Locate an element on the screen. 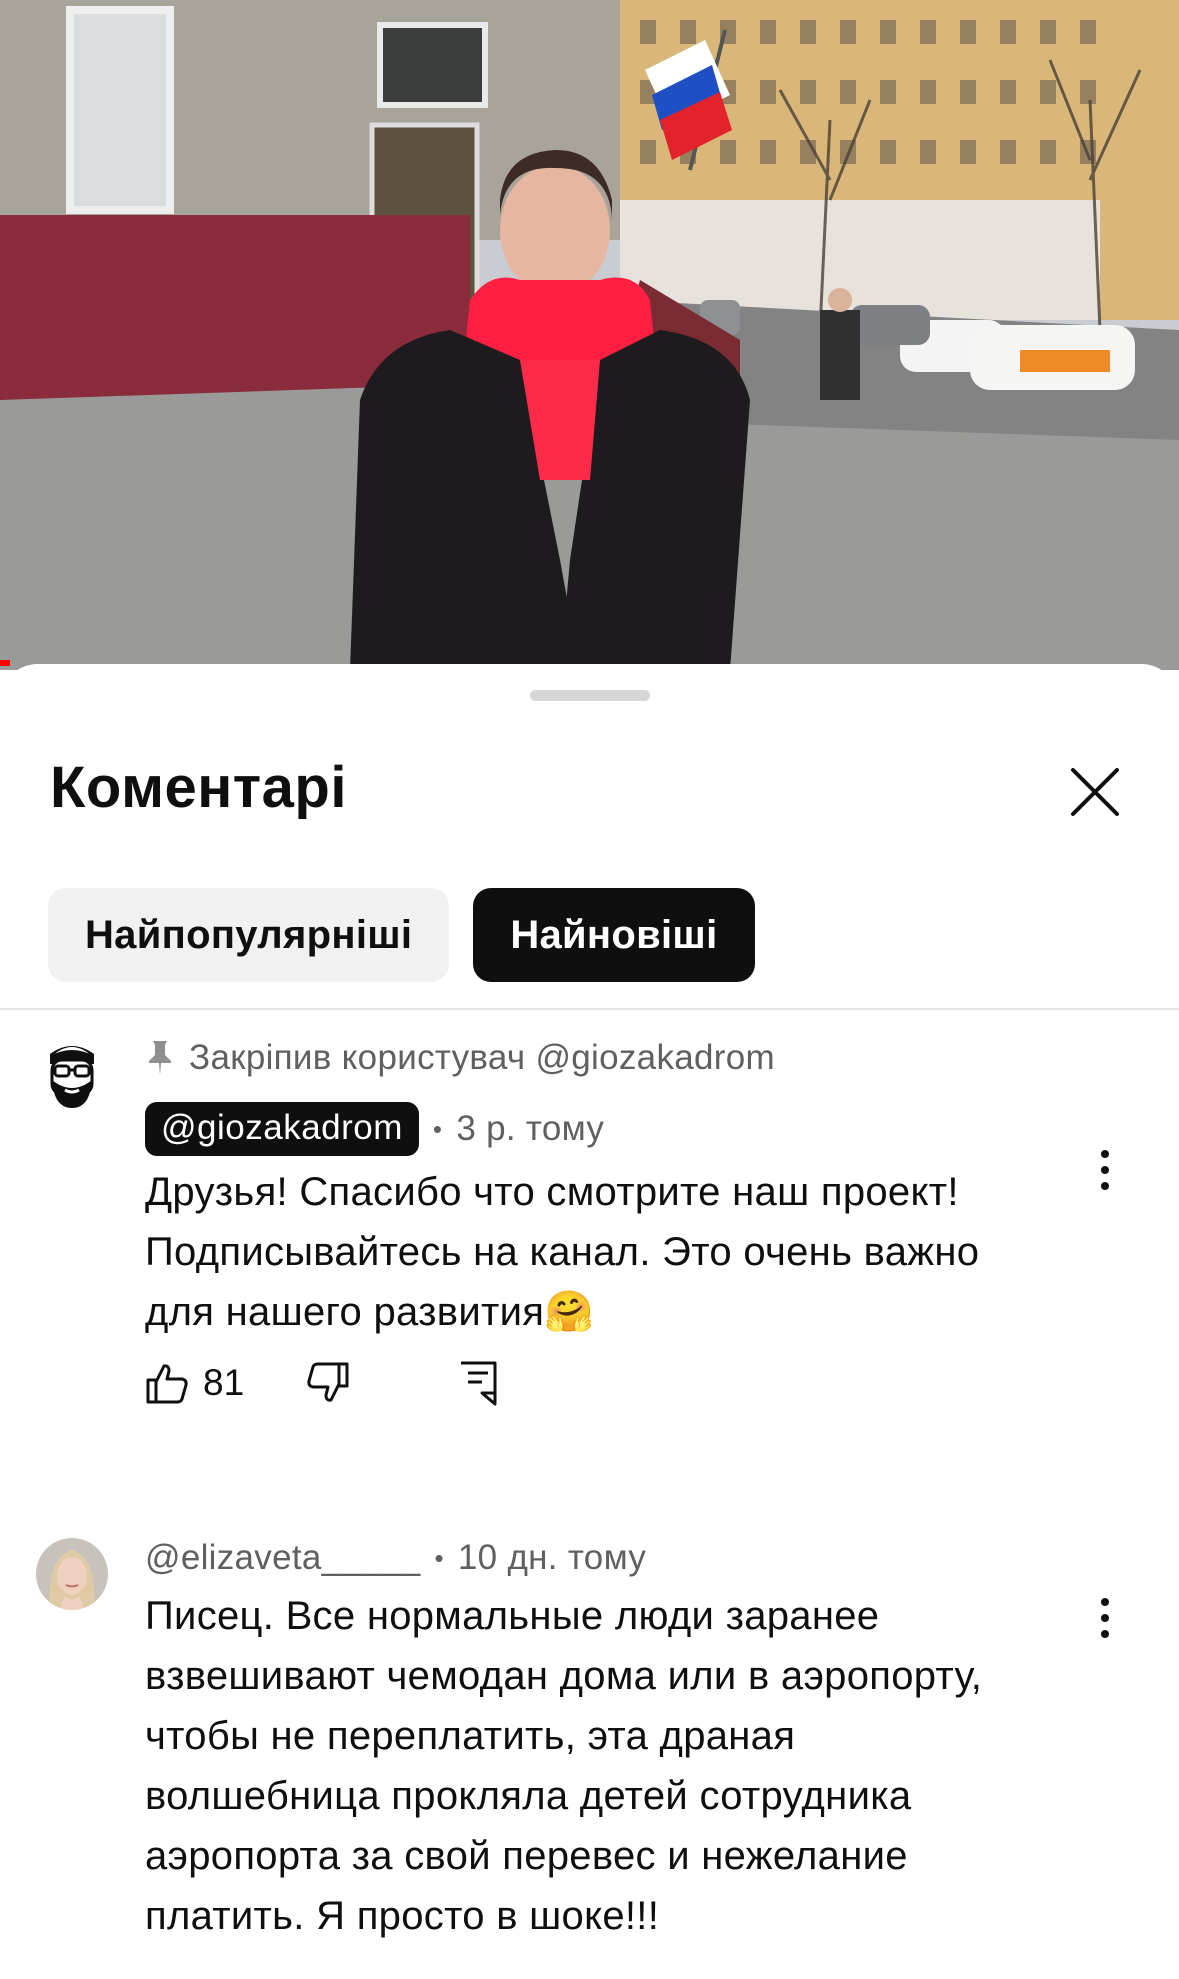  comment-actions: 81 is located at coordinates (321, 1383).